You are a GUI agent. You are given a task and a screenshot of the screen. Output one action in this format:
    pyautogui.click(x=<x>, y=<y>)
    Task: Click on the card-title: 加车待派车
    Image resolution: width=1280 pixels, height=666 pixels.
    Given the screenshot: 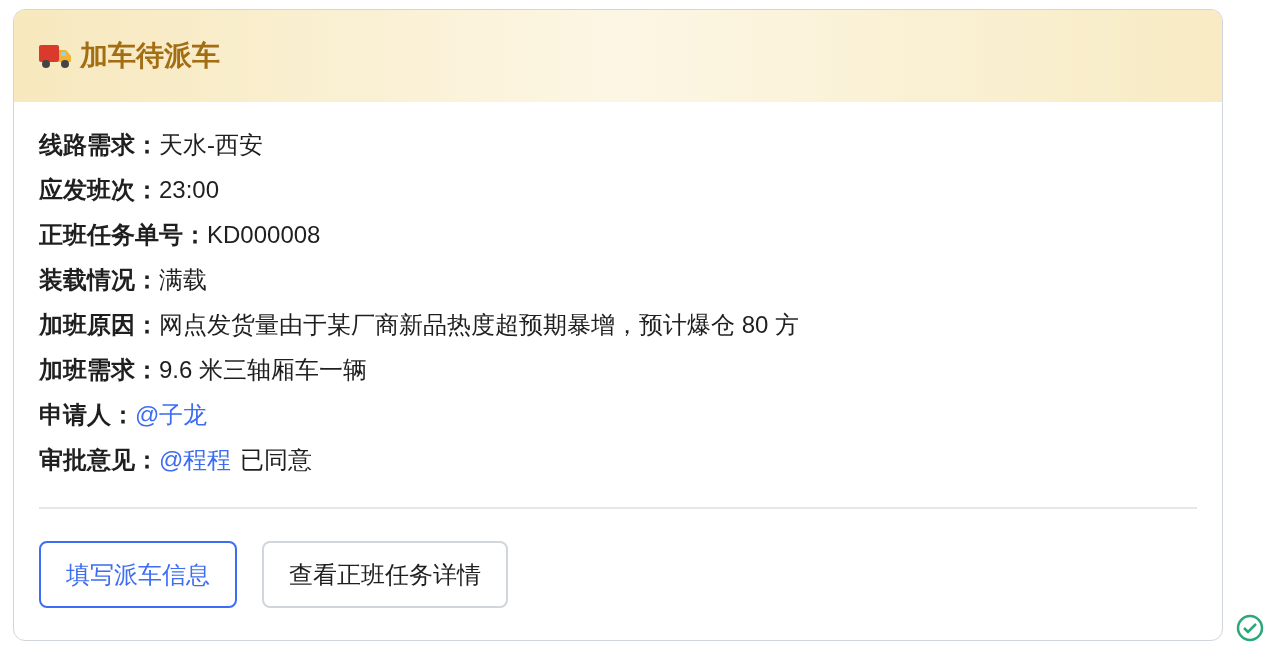 What is the action you would take?
    pyautogui.click(x=150, y=56)
    